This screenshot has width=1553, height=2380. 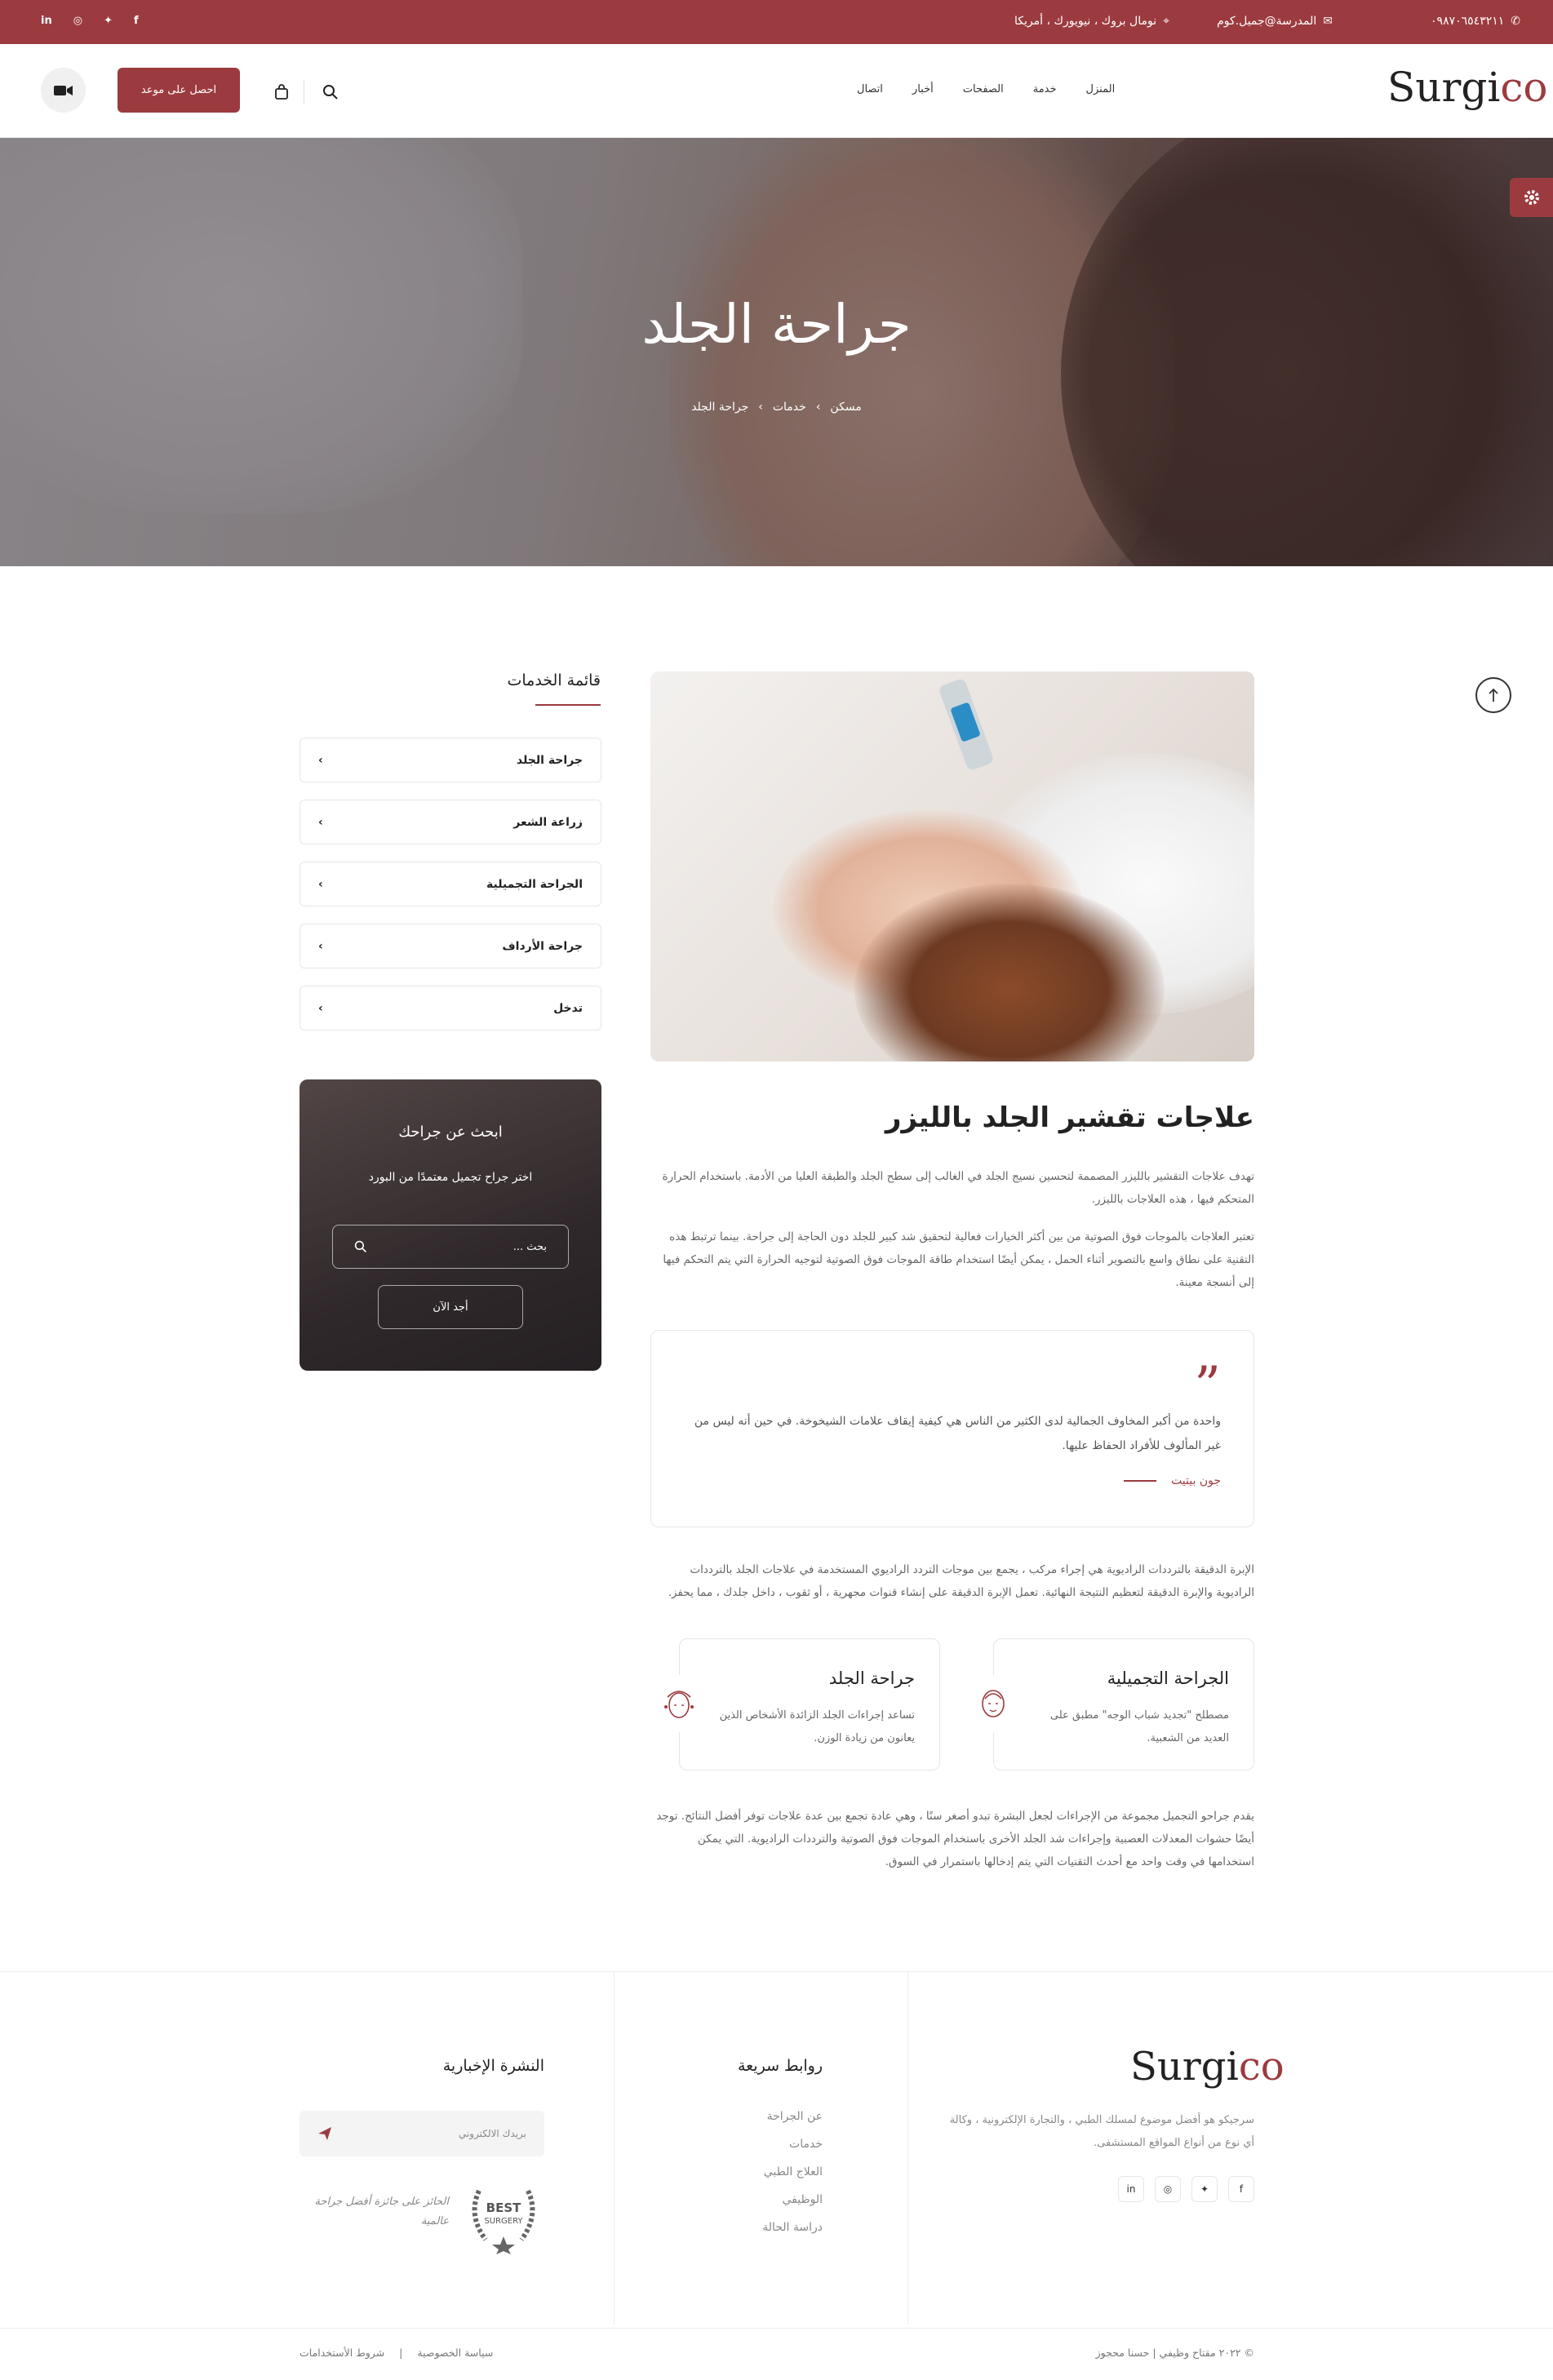 I want to click on arrow-up-icon, so click(x=1493, y=695).